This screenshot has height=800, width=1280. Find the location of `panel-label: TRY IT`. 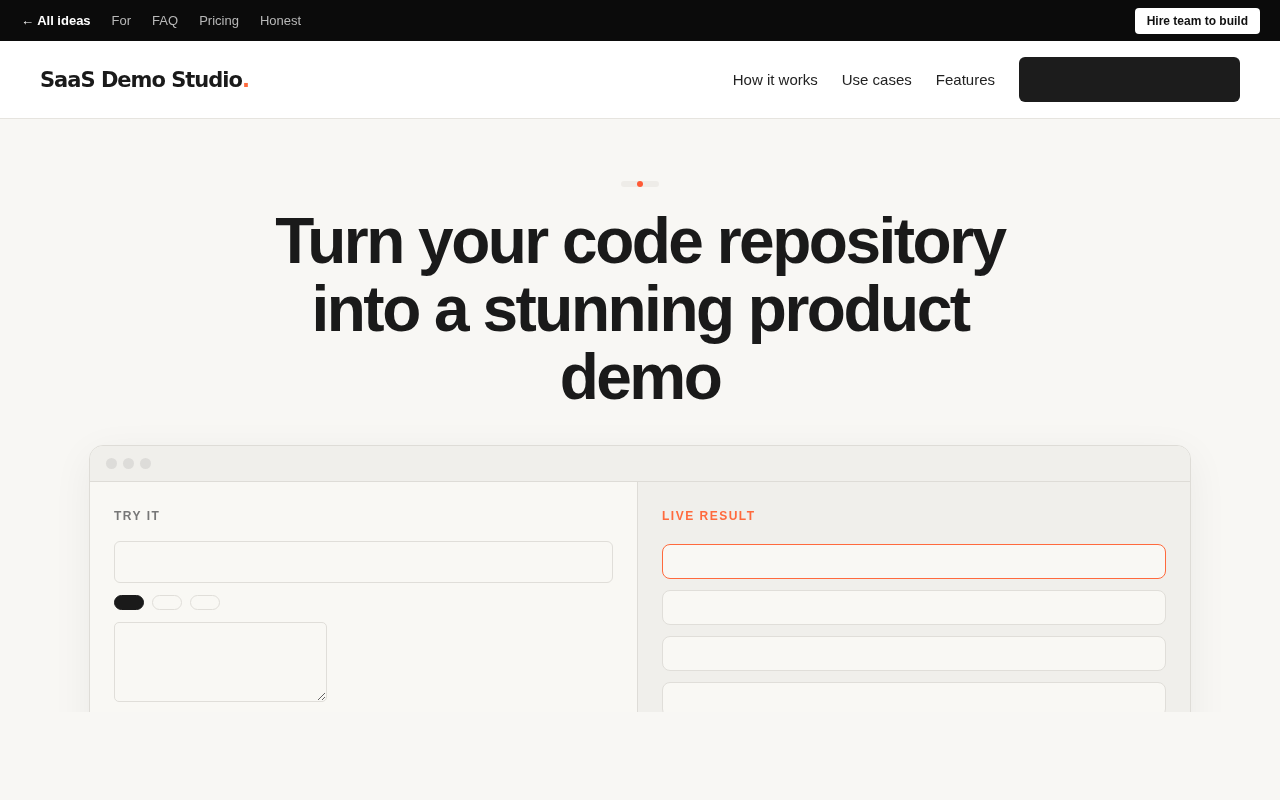

panel-label: TRY IT is located at coordinates (138, 516).